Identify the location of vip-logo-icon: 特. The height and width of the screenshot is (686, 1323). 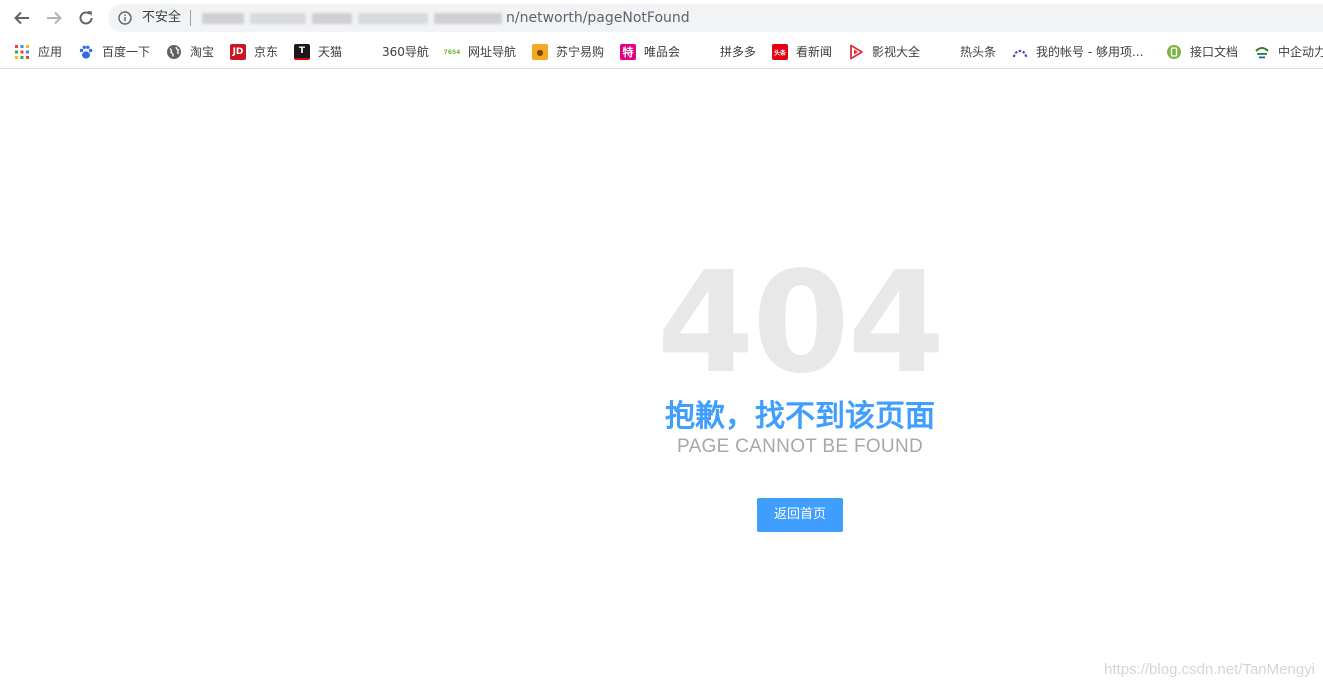
(628, 52).